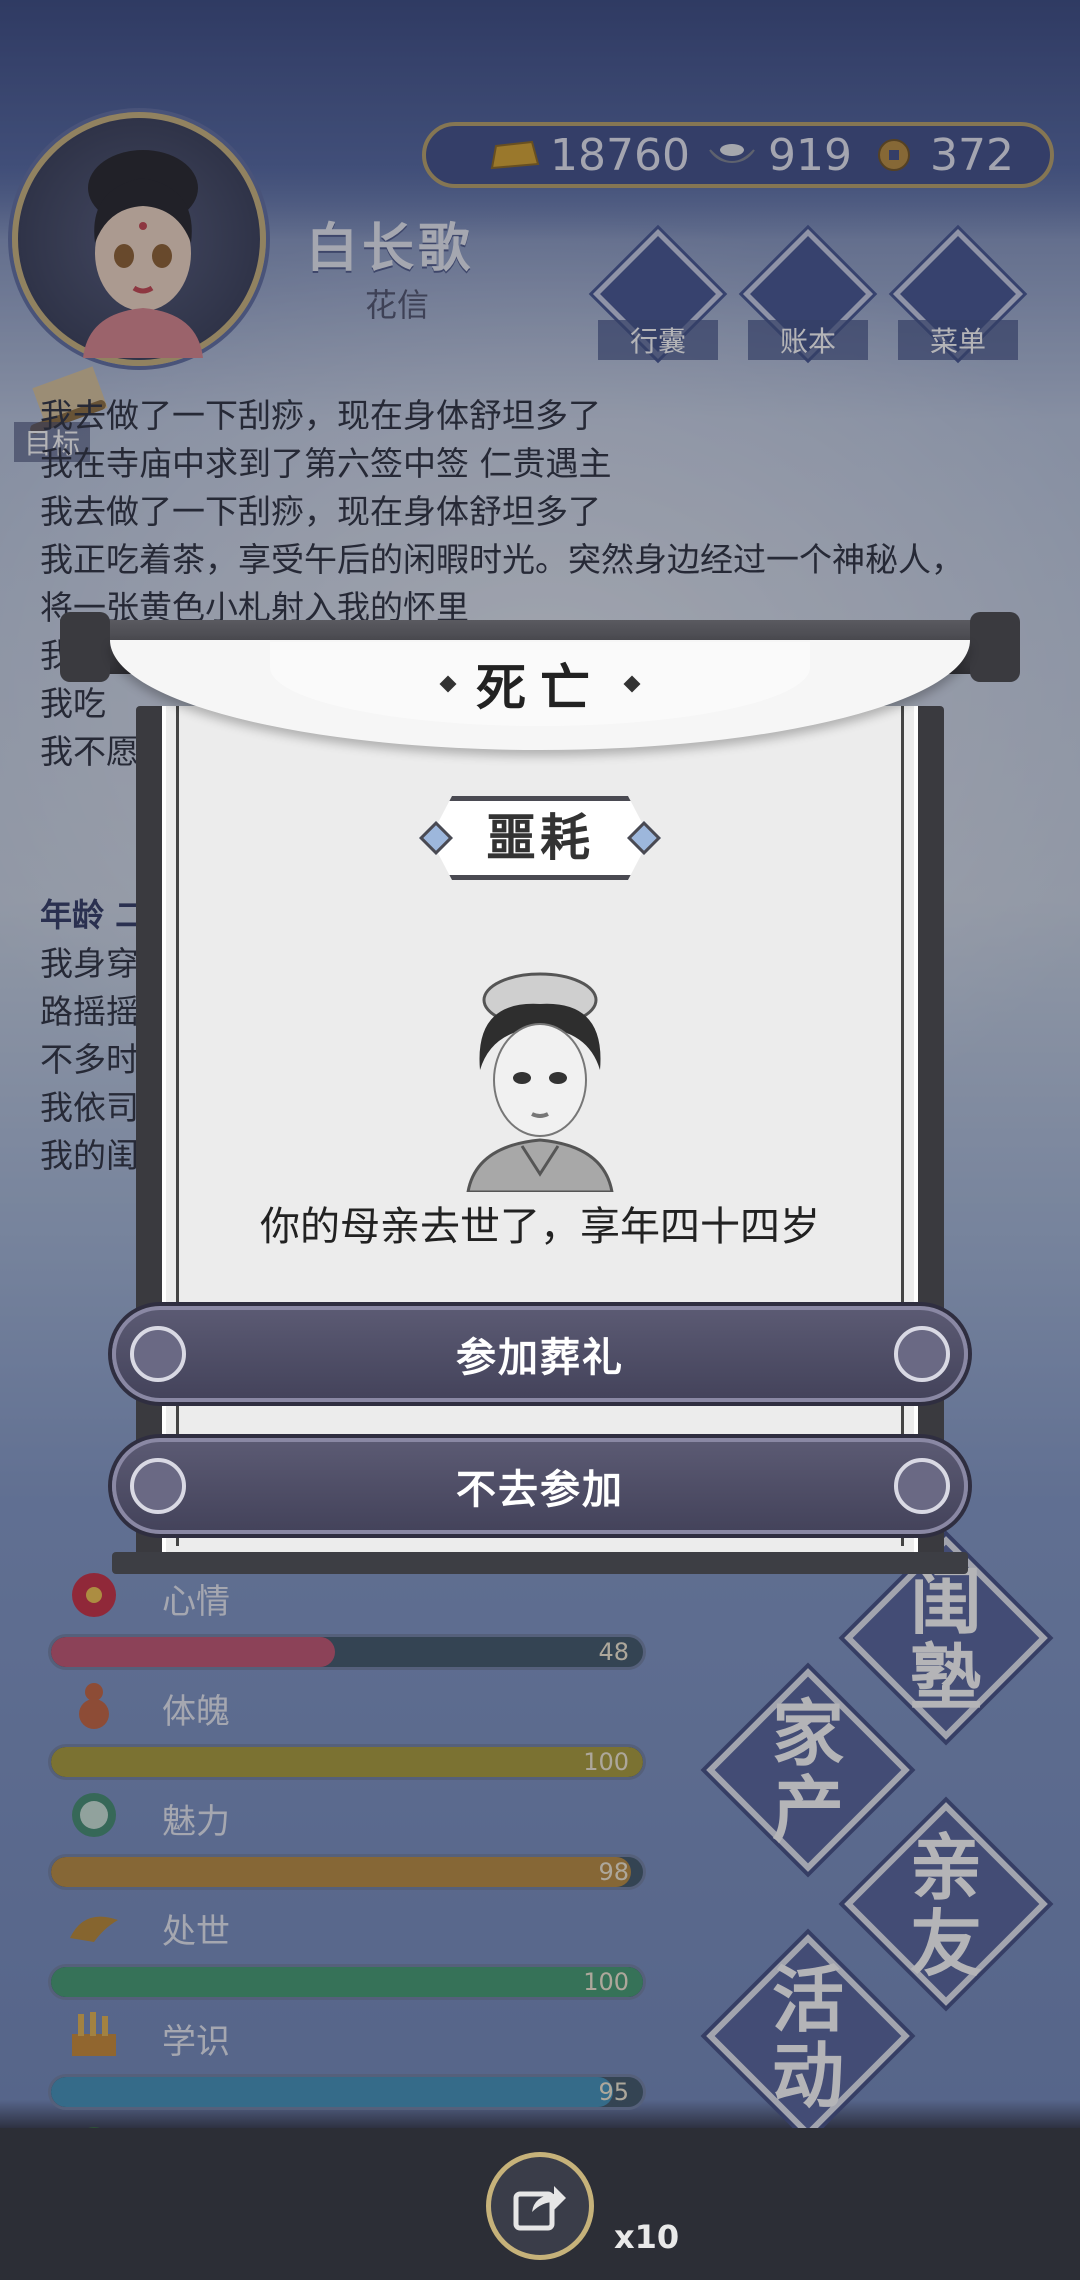  I want to click on attend-funeral-button: 参加葬礼, so click(540, 1354).